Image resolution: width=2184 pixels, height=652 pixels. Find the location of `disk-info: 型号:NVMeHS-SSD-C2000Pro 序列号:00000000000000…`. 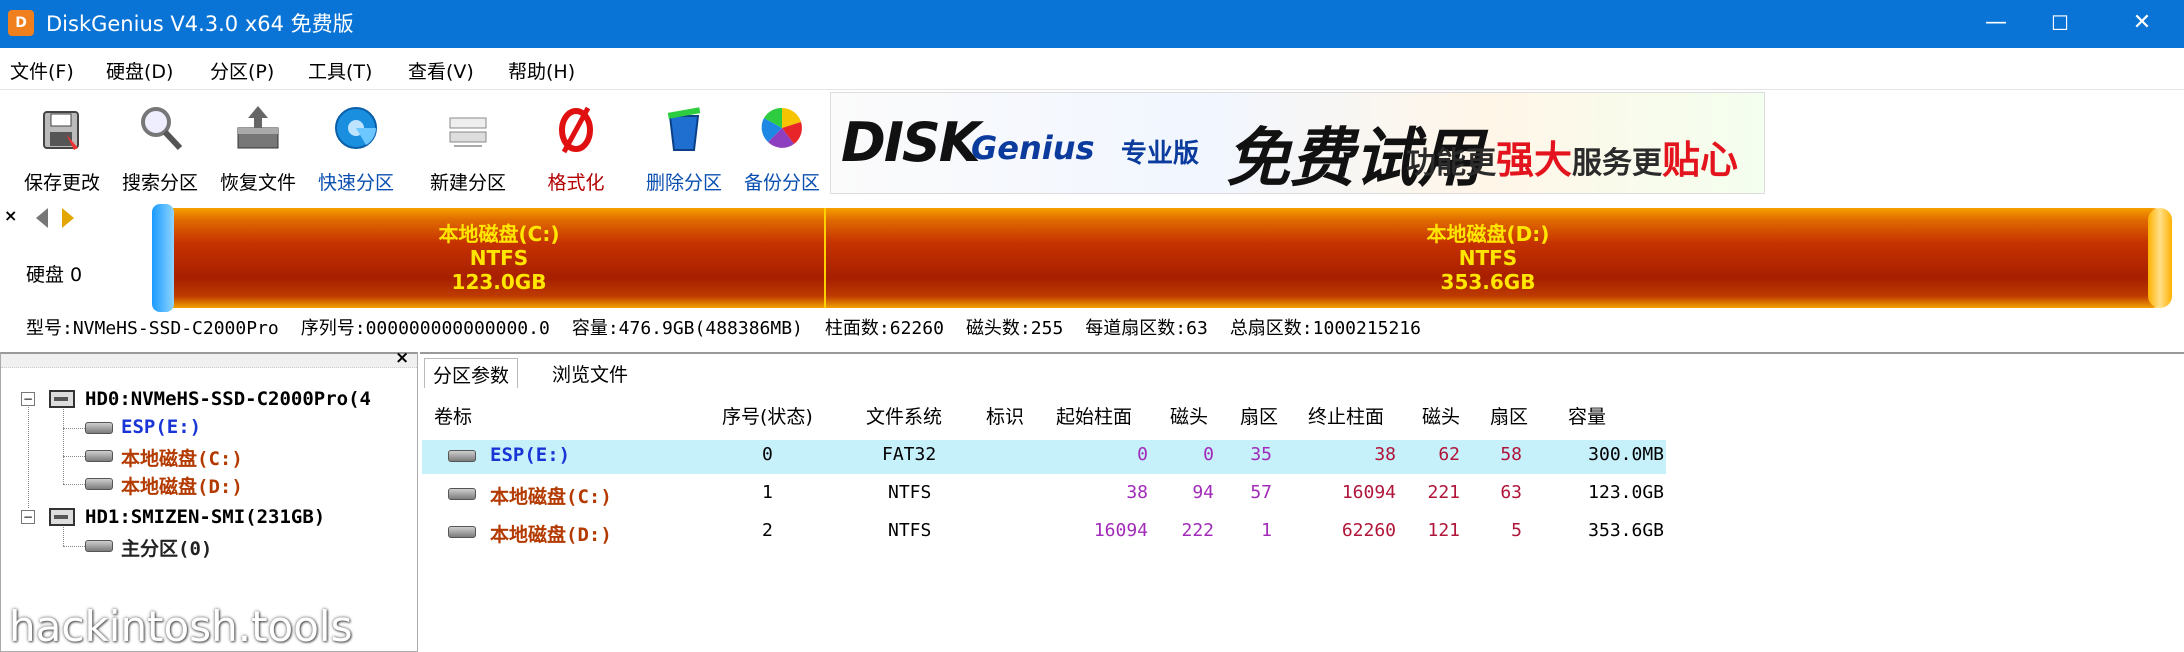

disk-info: 型号:NVMeHS-SSD-C2000Pro 序列号:00000000000000… is located at coordinates (734, 327).